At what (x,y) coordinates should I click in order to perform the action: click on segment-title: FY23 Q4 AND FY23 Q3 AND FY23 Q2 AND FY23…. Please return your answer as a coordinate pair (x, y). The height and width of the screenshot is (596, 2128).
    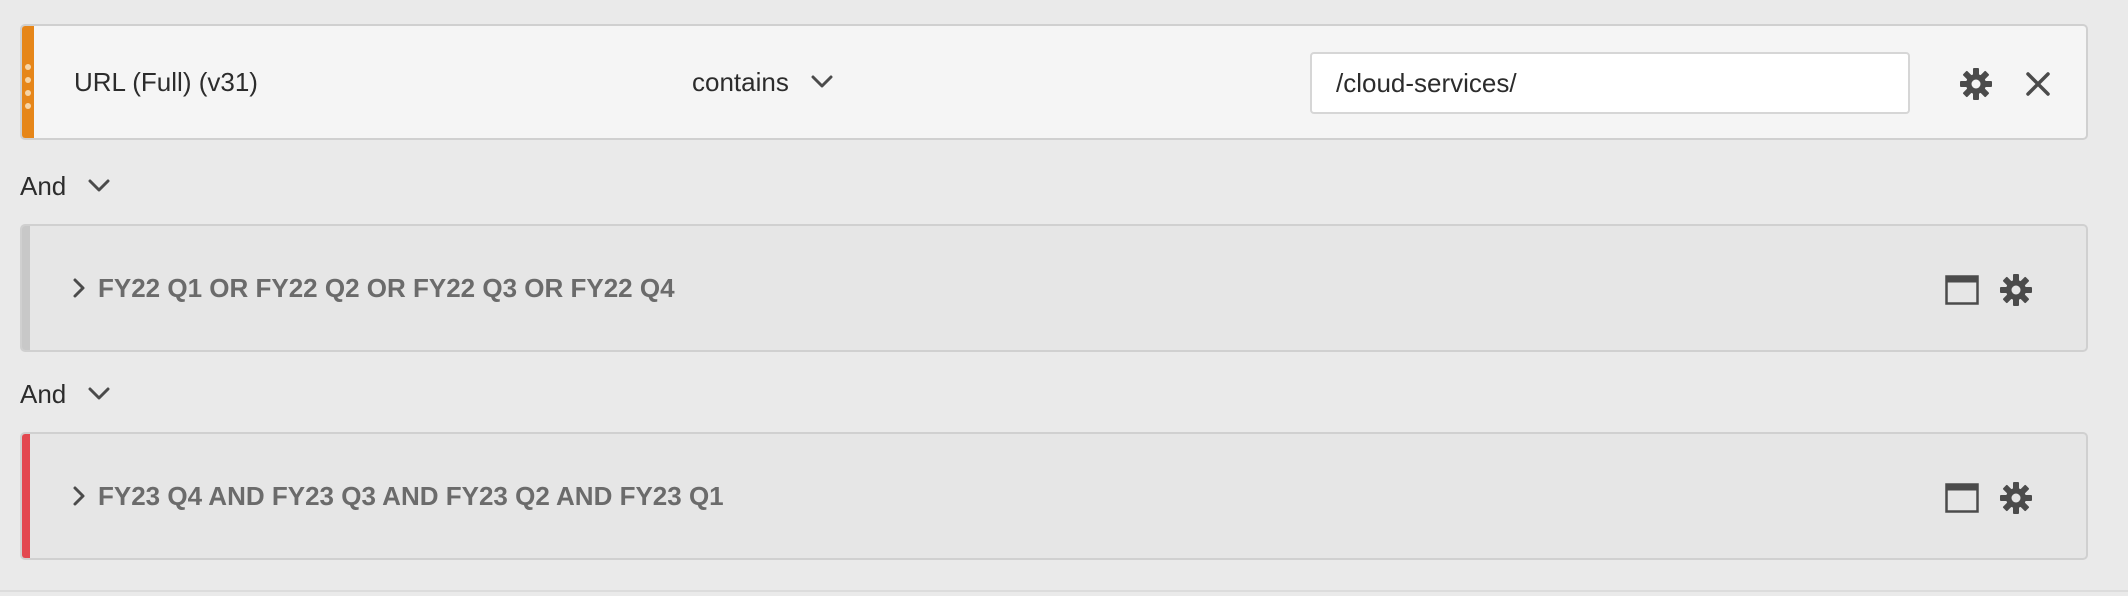
    Looking at the image, I should click on (411, 495).